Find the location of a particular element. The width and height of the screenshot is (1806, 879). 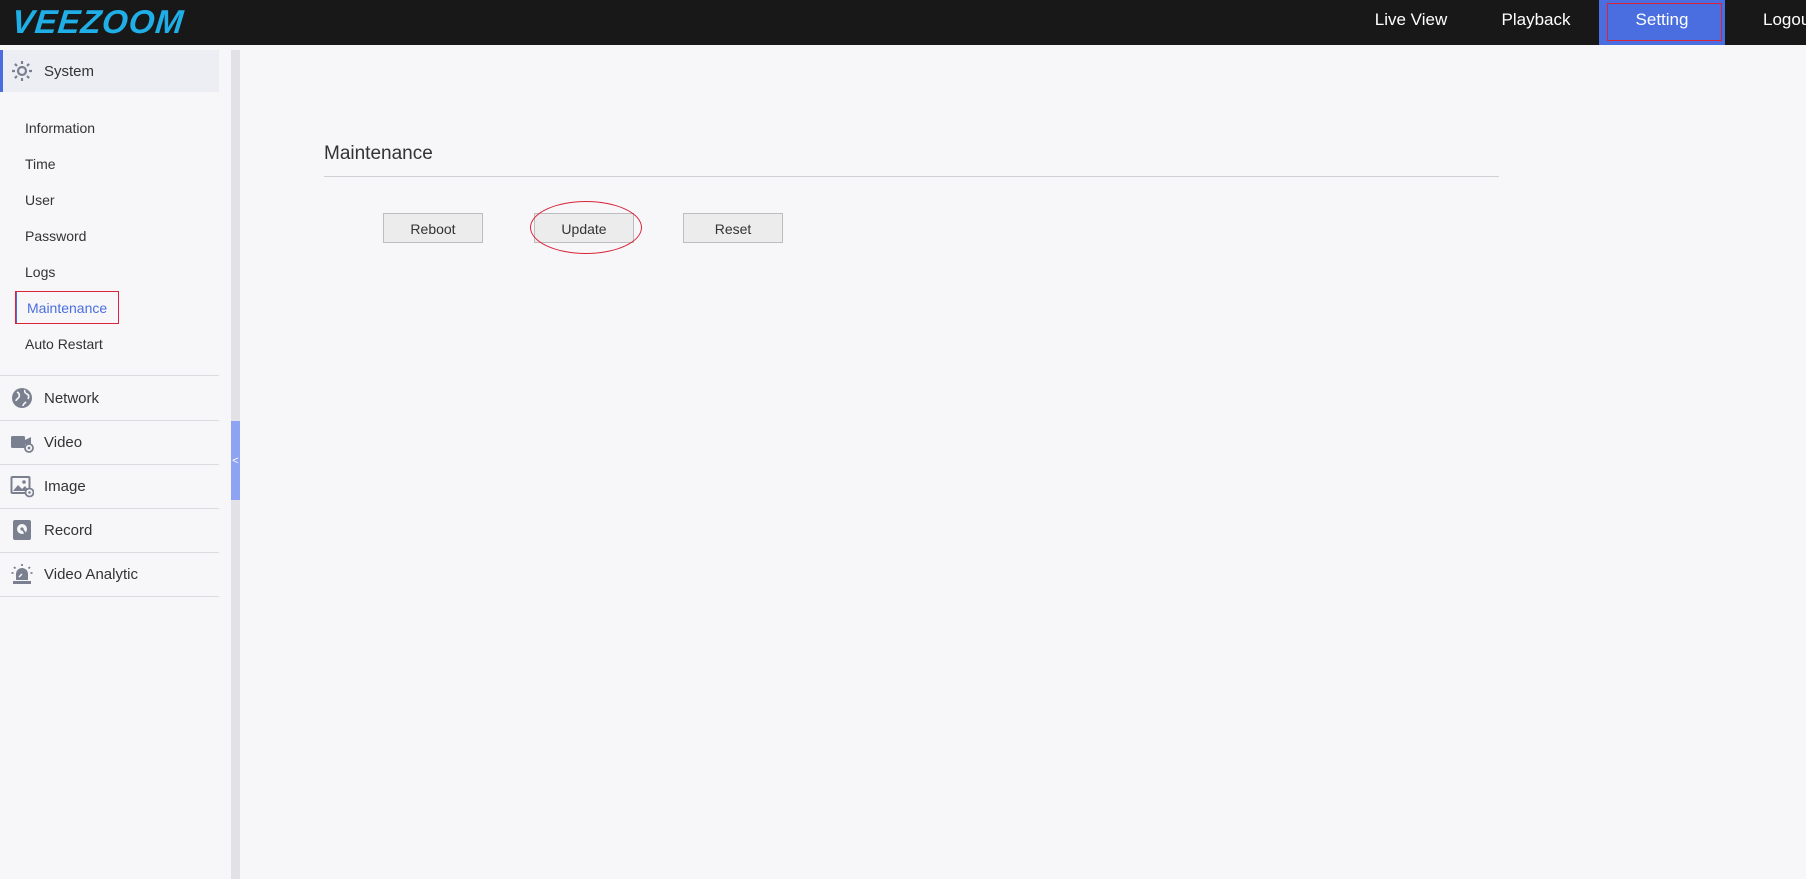

page-title: Maintenance is located at coordinates (378, 153).